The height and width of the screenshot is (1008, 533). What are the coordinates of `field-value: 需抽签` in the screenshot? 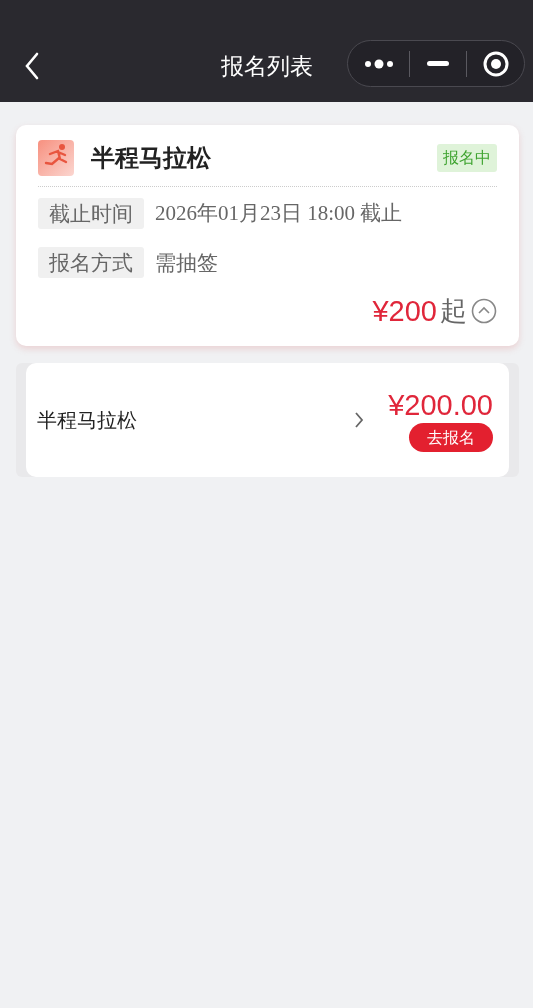 It's located at (186, 262).